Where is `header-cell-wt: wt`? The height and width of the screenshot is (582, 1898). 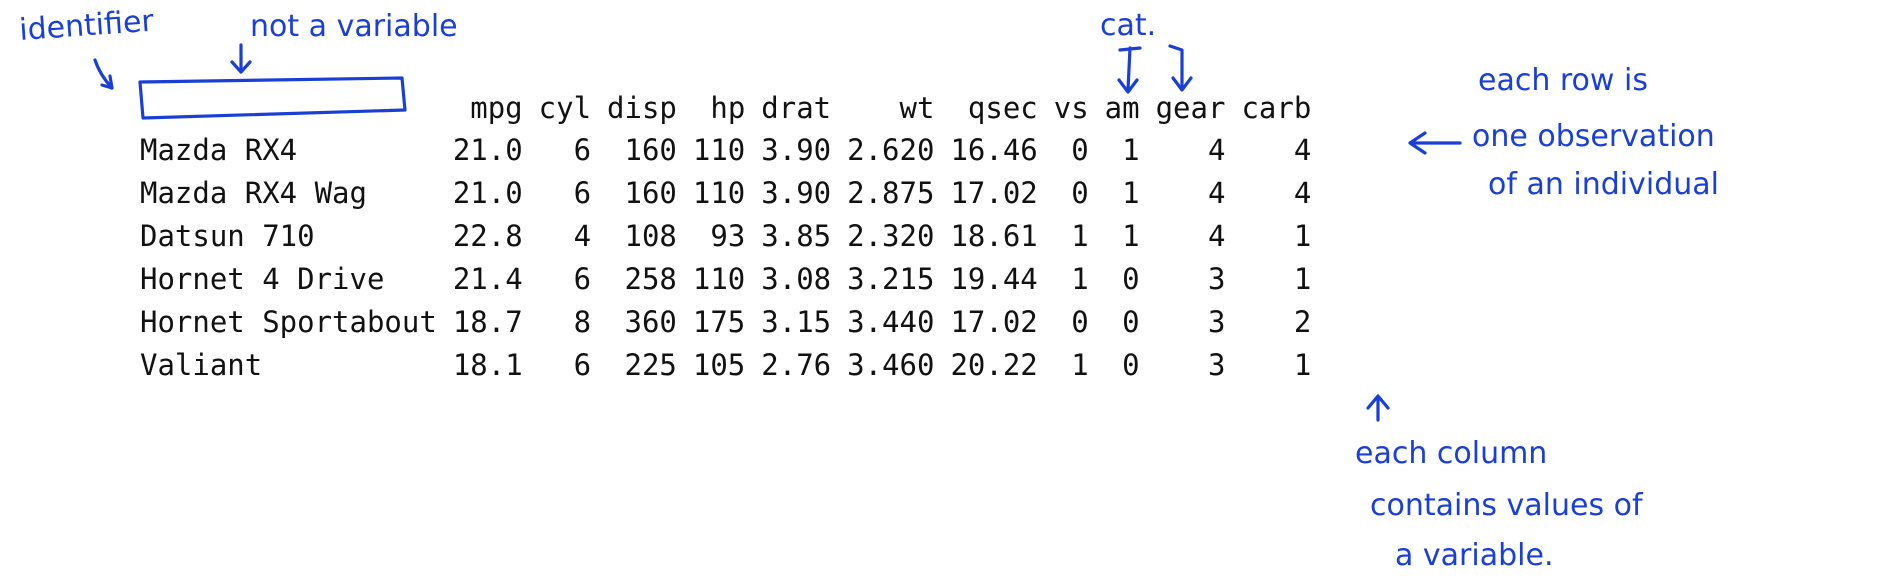 header-cell-wt: wt is located at coordinates (917, 108).